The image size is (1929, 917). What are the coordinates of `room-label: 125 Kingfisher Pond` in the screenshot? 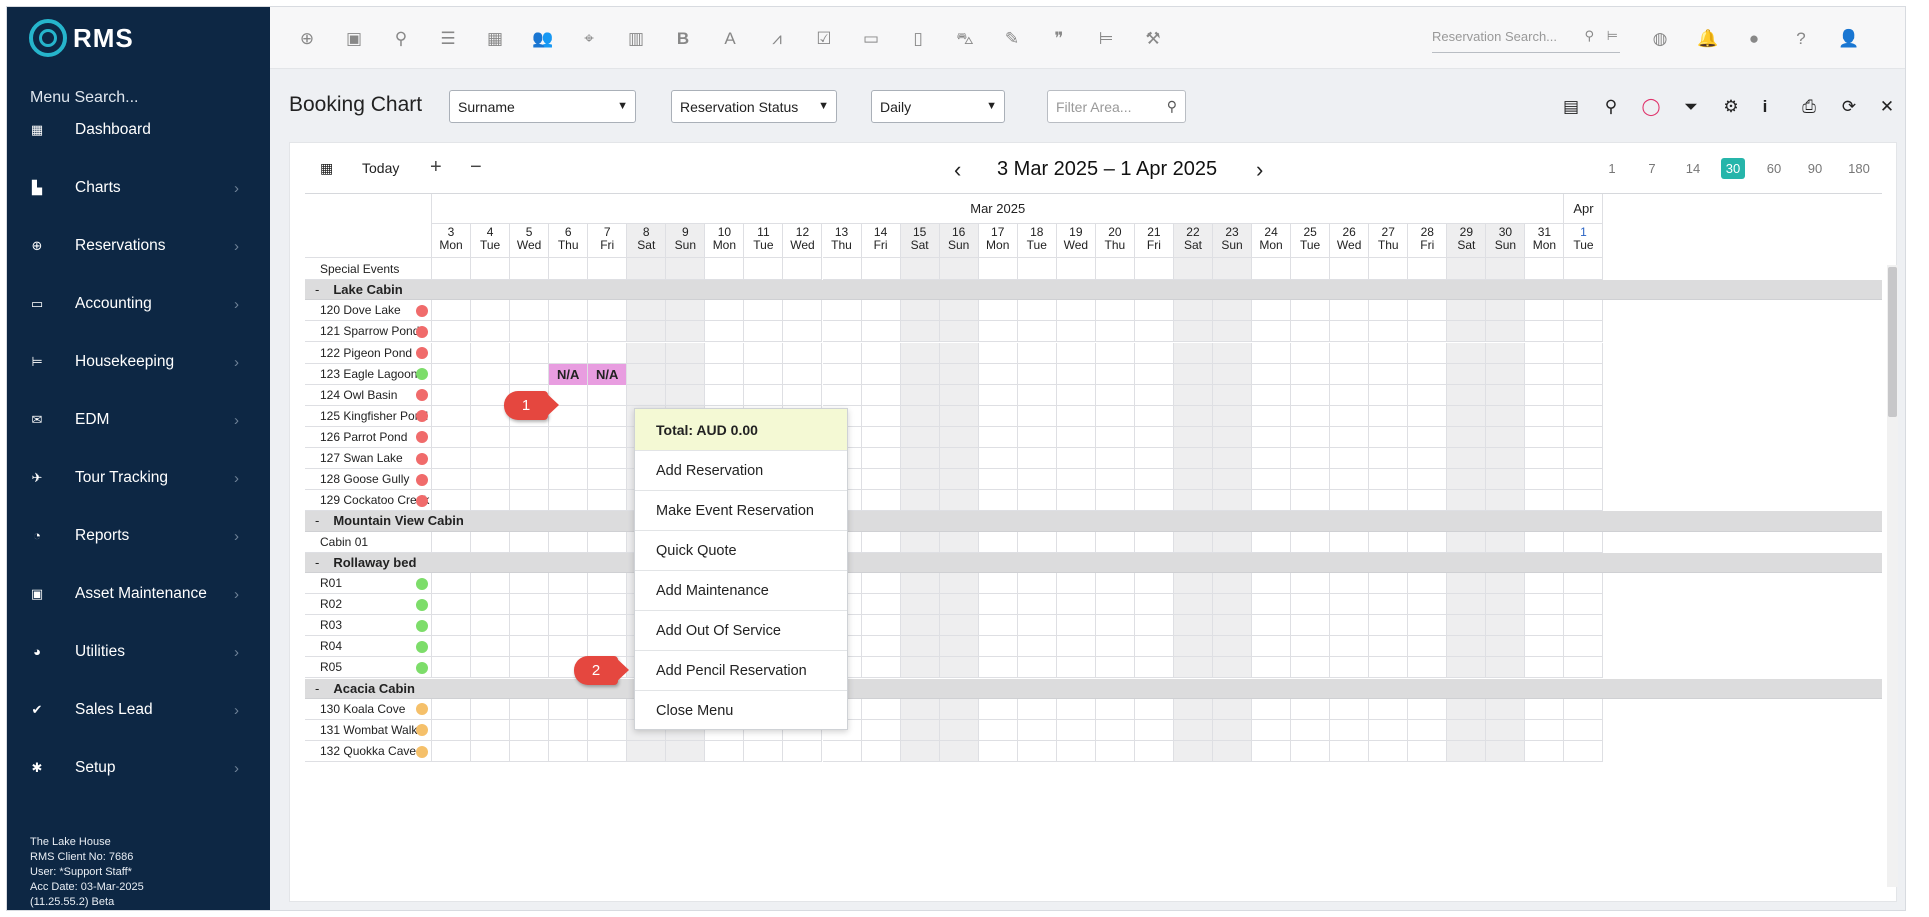 It's located at (368, 416).